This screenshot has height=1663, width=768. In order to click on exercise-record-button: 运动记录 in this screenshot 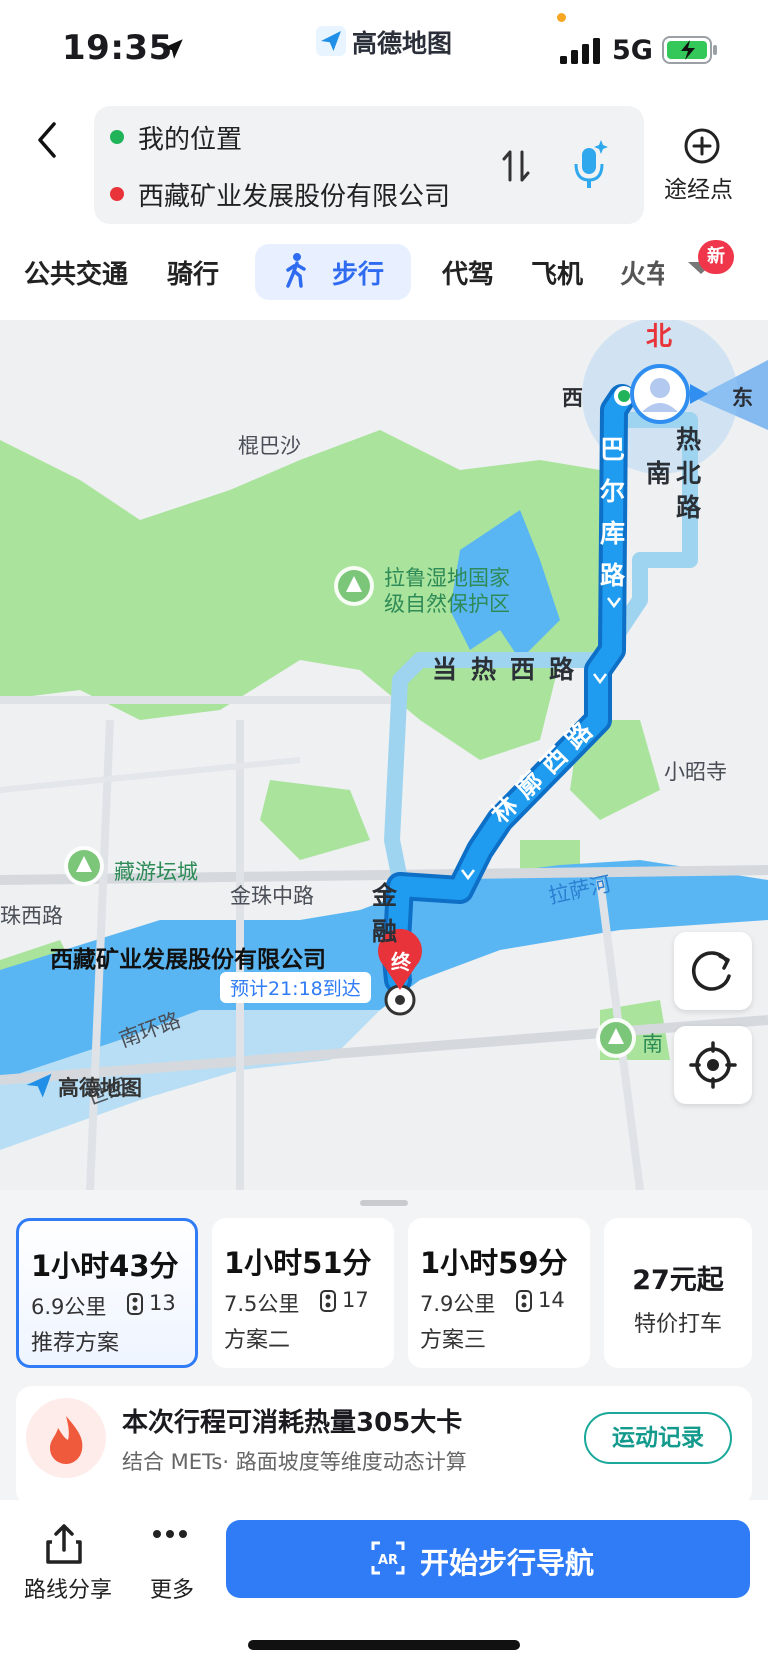, I will do `click(658, 1438)`.